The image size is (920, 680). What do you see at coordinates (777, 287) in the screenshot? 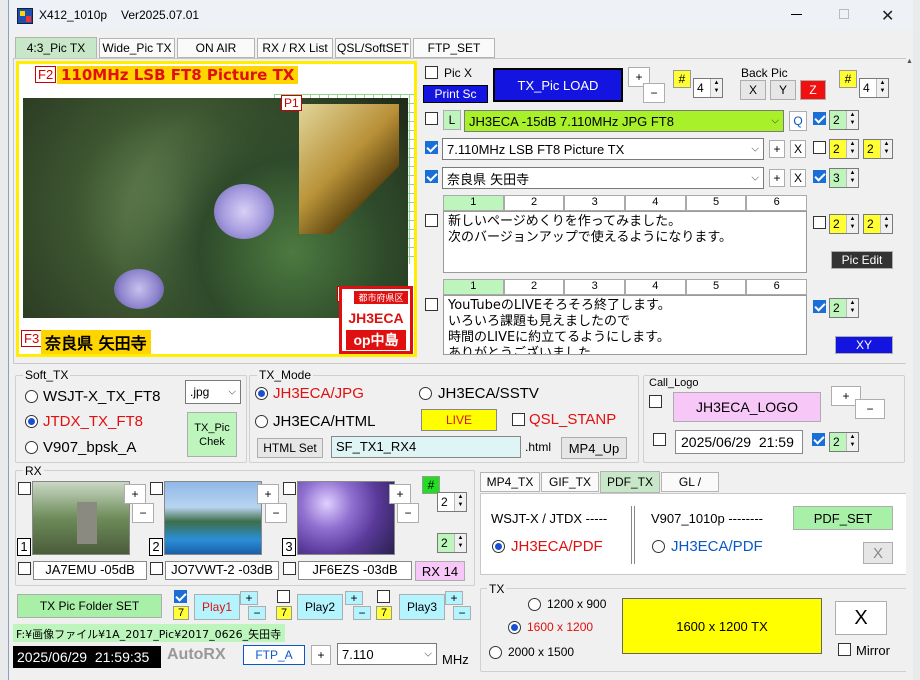
I see `msg2-tab-6: 6` at bounding box center [777, 287].